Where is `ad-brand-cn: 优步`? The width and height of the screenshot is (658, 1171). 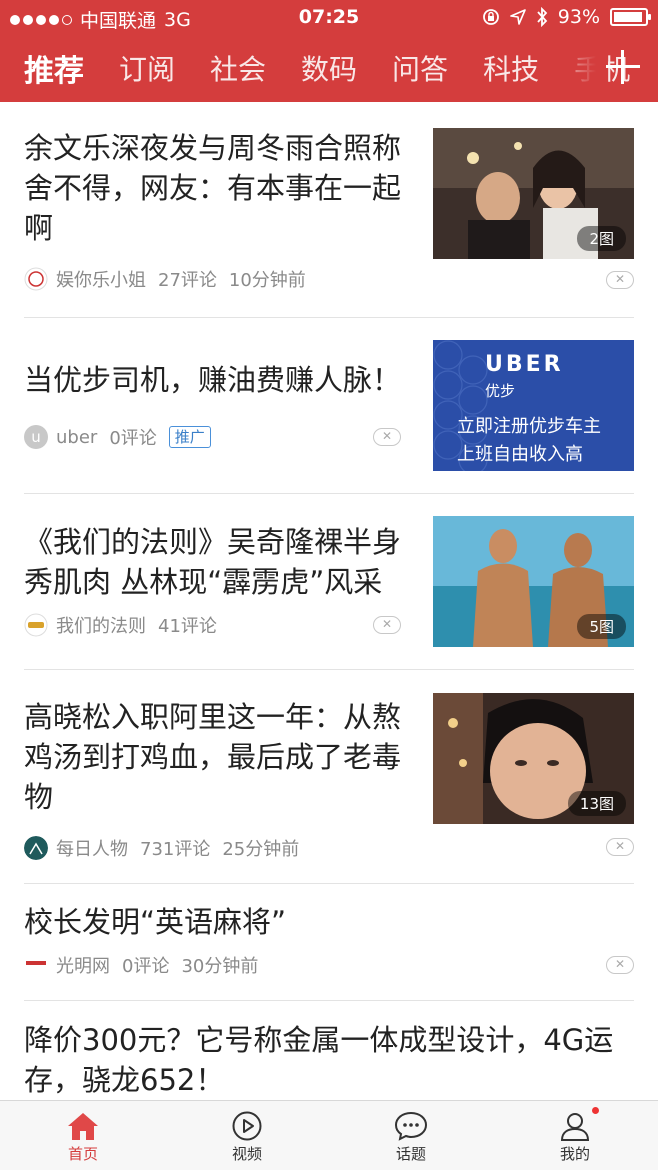 ad-brand-cn: 优步 is located at coordinates (500, 391).